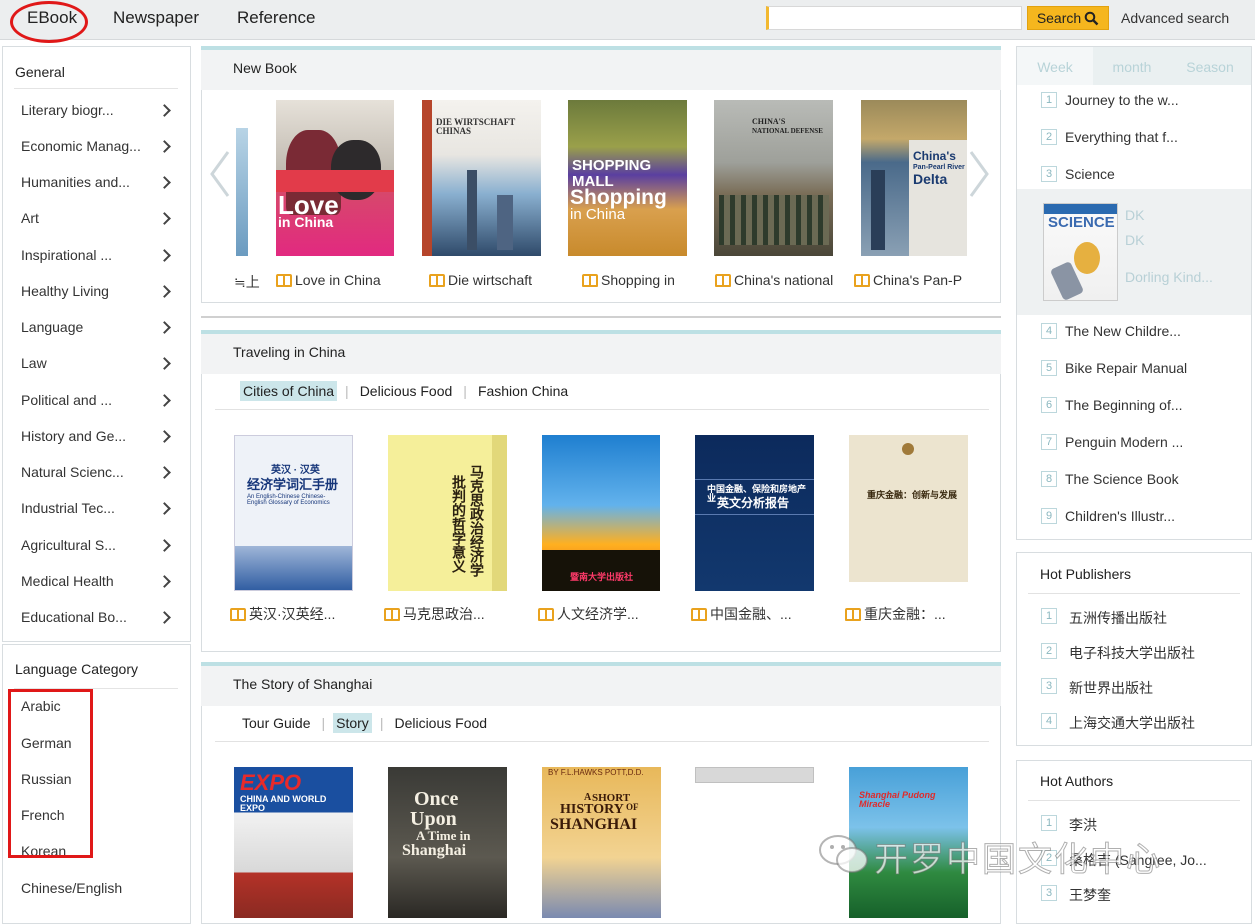 Image resolution: width=1255 pixels, height=924 pixels. I want to click on cover-soldiers, so click(774, 220).